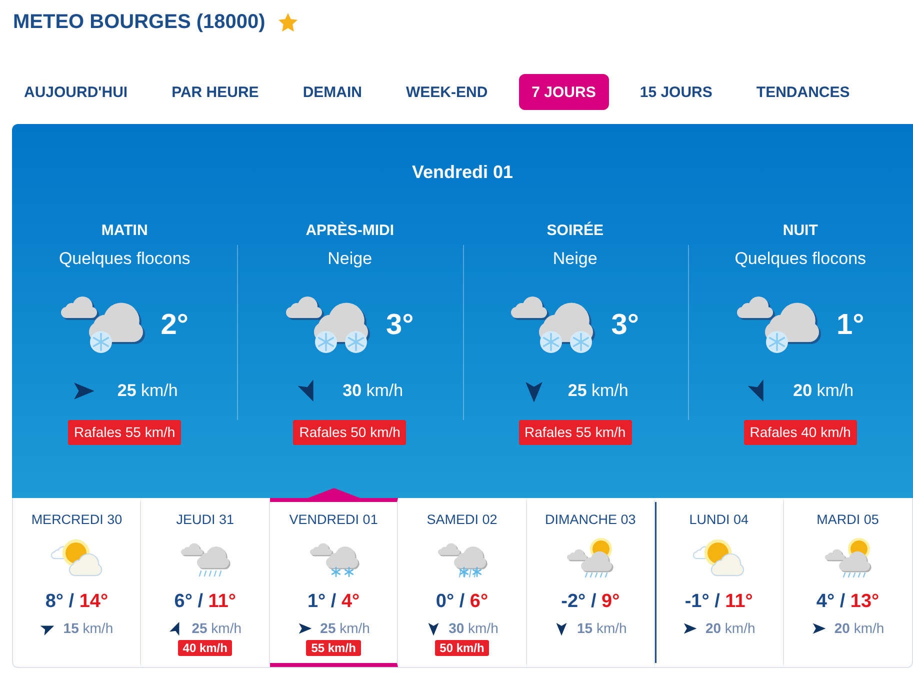  Describe the element at coordinates (800, 432) in the screenshot. I see `gust-badge: Rafales 40 km/h` at that location.